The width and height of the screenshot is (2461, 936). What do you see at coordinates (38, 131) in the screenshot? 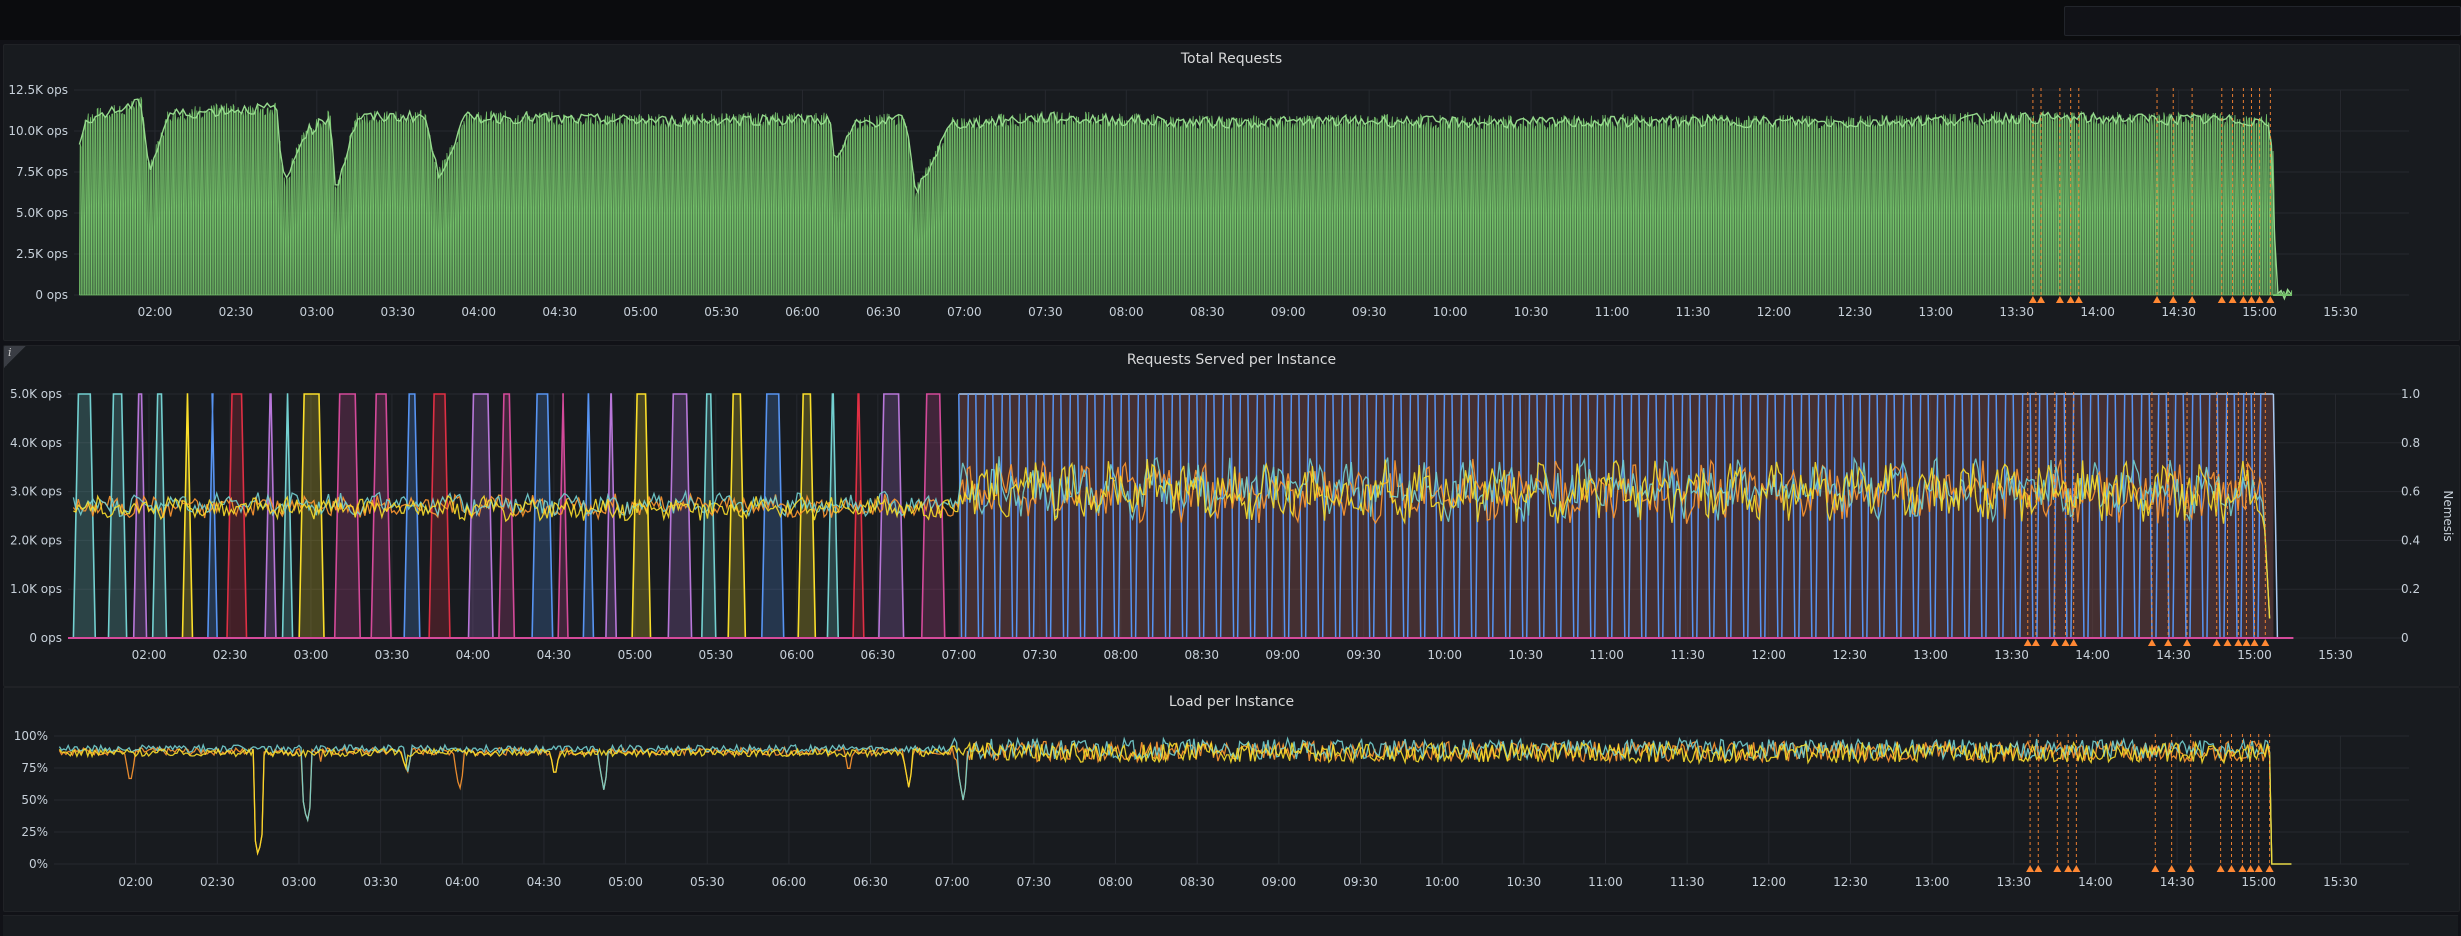
I see `y-tick-label: 10.0K ops` at bounding box center [38, 131].